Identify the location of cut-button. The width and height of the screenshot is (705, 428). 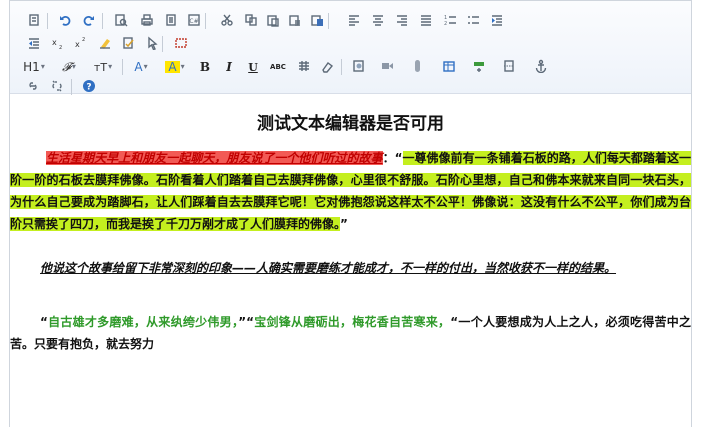
(227, 21).